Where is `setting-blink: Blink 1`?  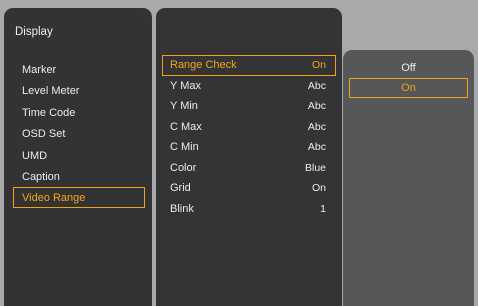
setting-blink: Blink 1 is located at coordinates (249, 209).